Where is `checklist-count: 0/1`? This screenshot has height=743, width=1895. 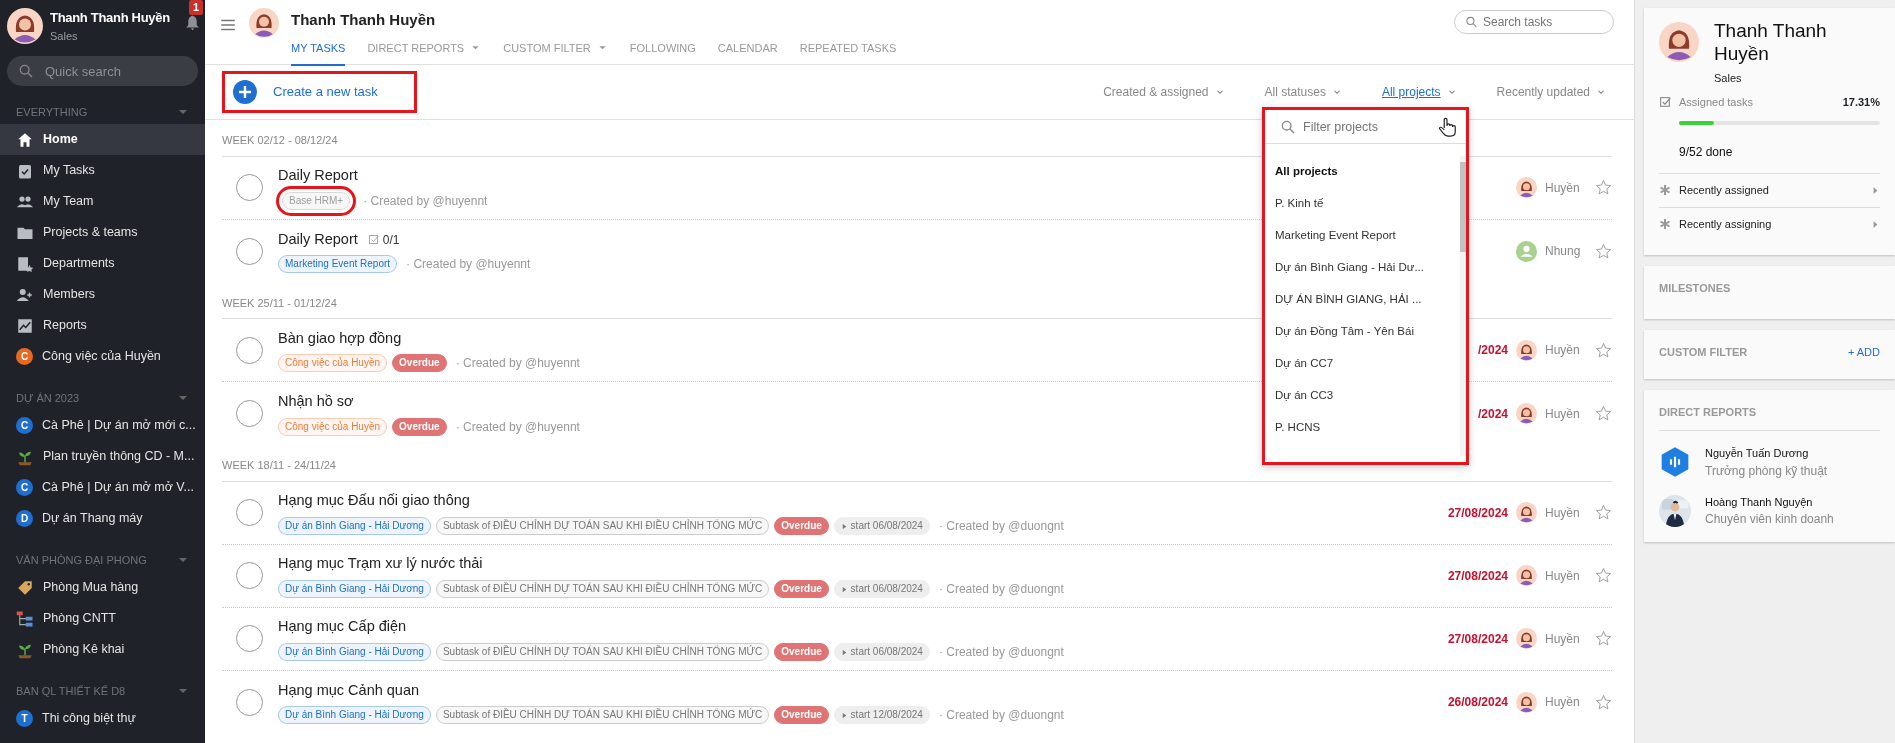
checklist-count: 0/1 is located at coordinates (383, 239).